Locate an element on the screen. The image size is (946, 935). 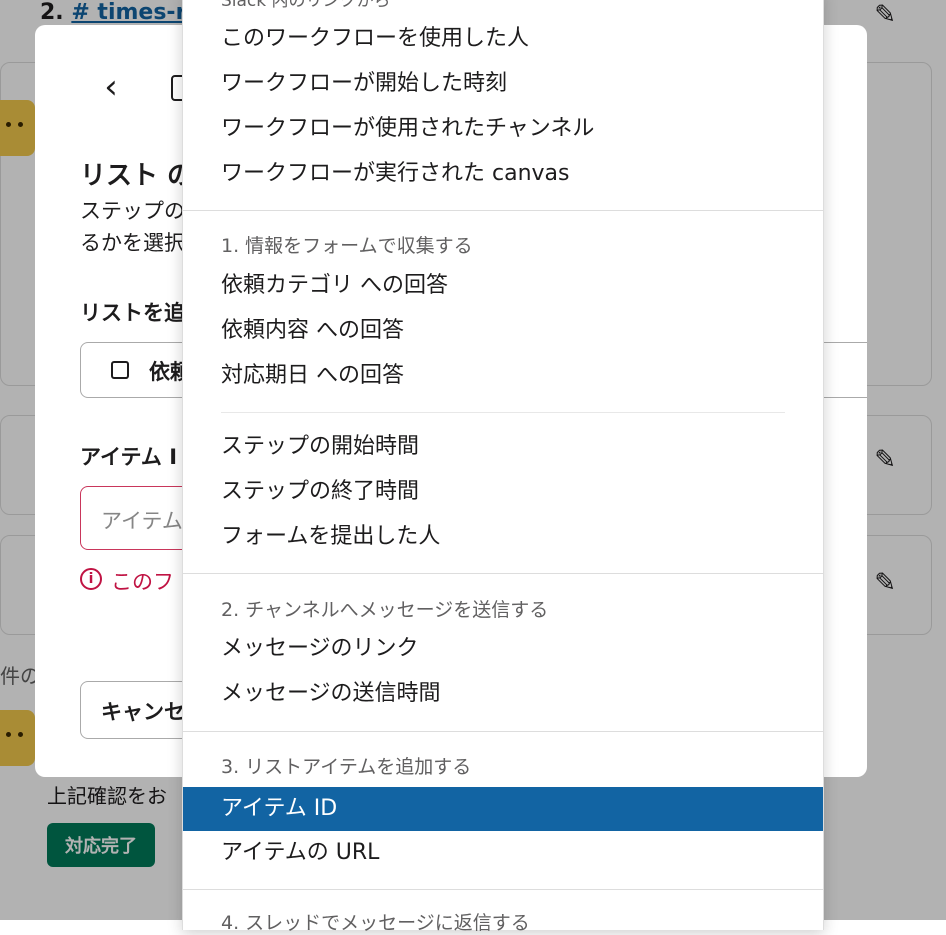
error-text: このフ is located at coordinates (142, 582).